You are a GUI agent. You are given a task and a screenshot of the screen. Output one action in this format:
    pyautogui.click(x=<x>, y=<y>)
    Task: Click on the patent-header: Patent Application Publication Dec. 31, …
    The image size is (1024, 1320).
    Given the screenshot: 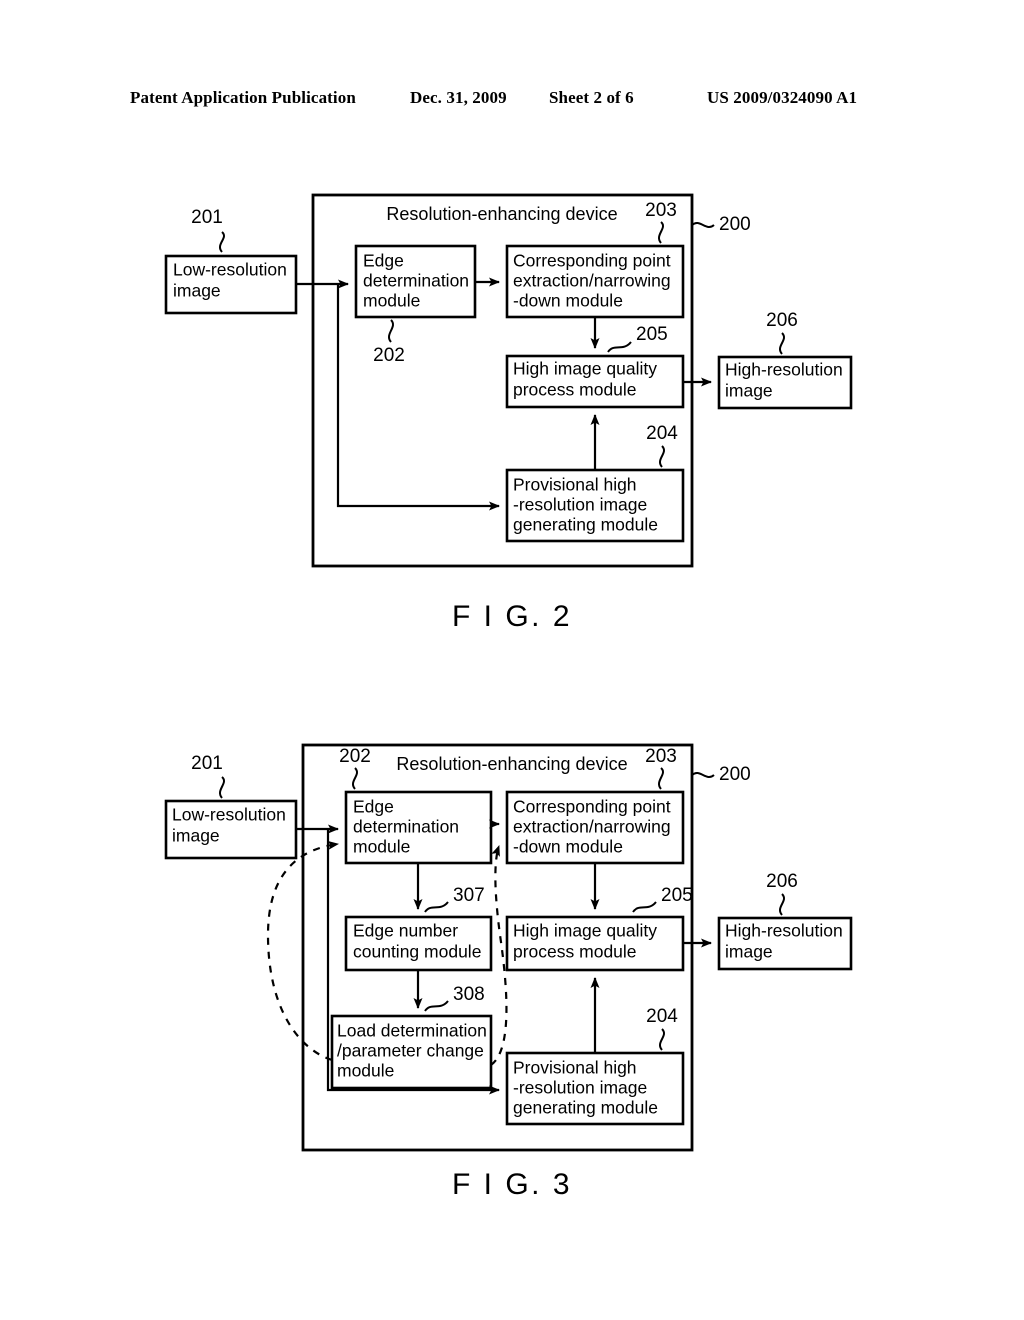 What is the action you would take?
    pyautogui.click(x=512, y=101)
    